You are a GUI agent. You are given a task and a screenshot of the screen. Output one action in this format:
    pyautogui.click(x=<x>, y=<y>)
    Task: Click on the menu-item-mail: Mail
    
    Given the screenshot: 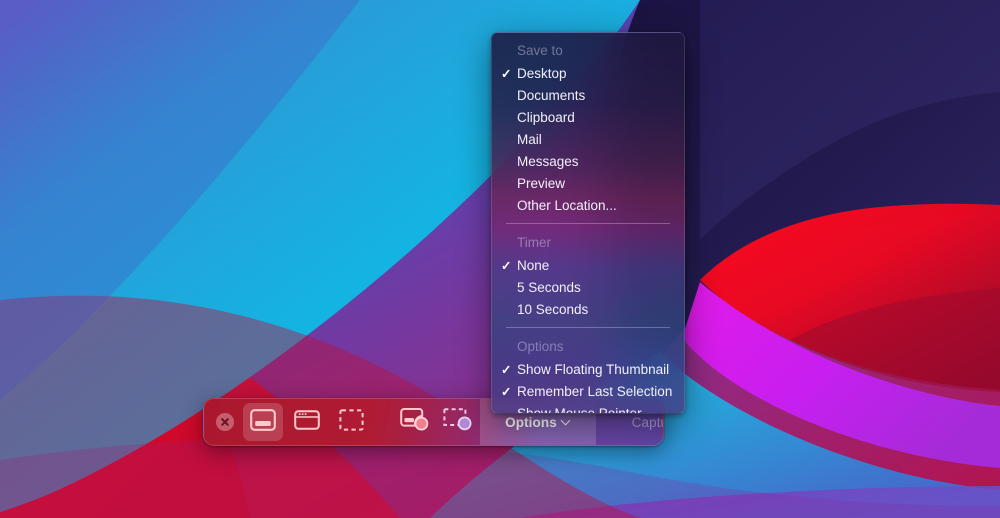 What is the action you would take?
    pyautogui.click(x=588, y=140)
    